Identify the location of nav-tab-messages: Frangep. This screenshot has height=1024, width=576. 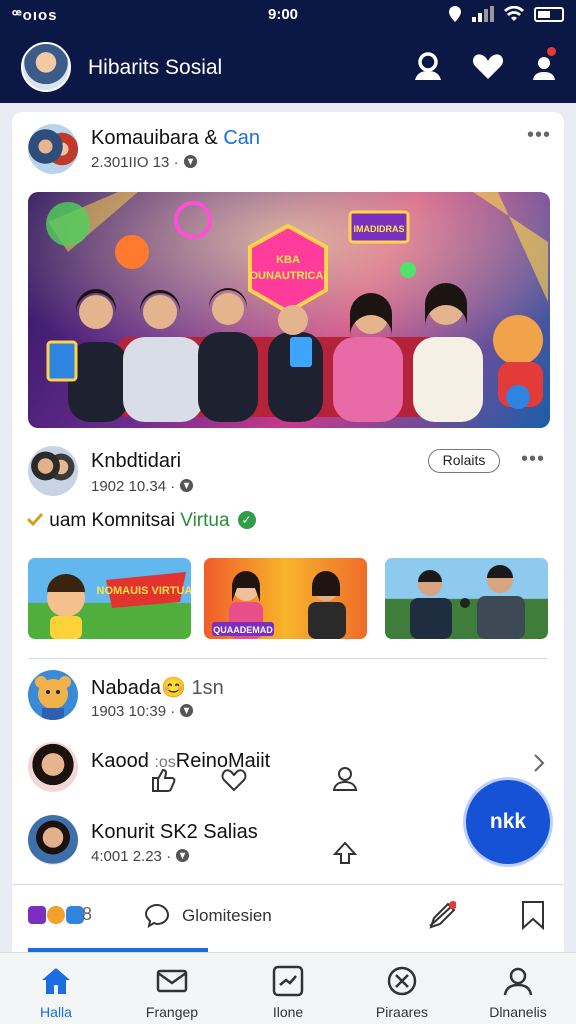
(172, 988).